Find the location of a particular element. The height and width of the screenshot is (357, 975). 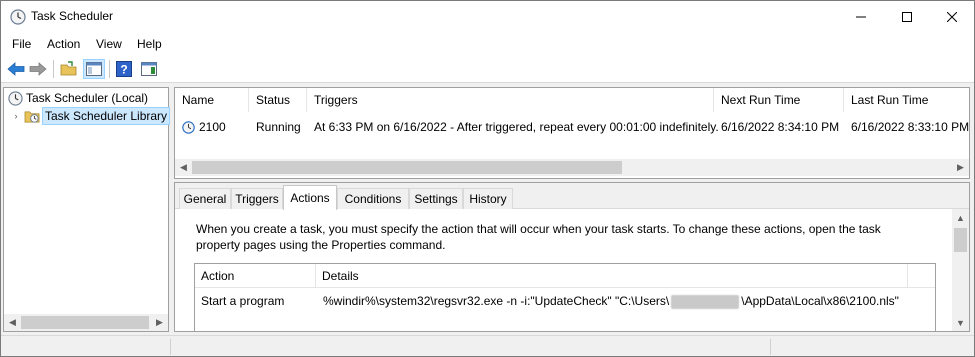

tree-item-label: Task Scheduler Library is located at coordinates (106, 116).